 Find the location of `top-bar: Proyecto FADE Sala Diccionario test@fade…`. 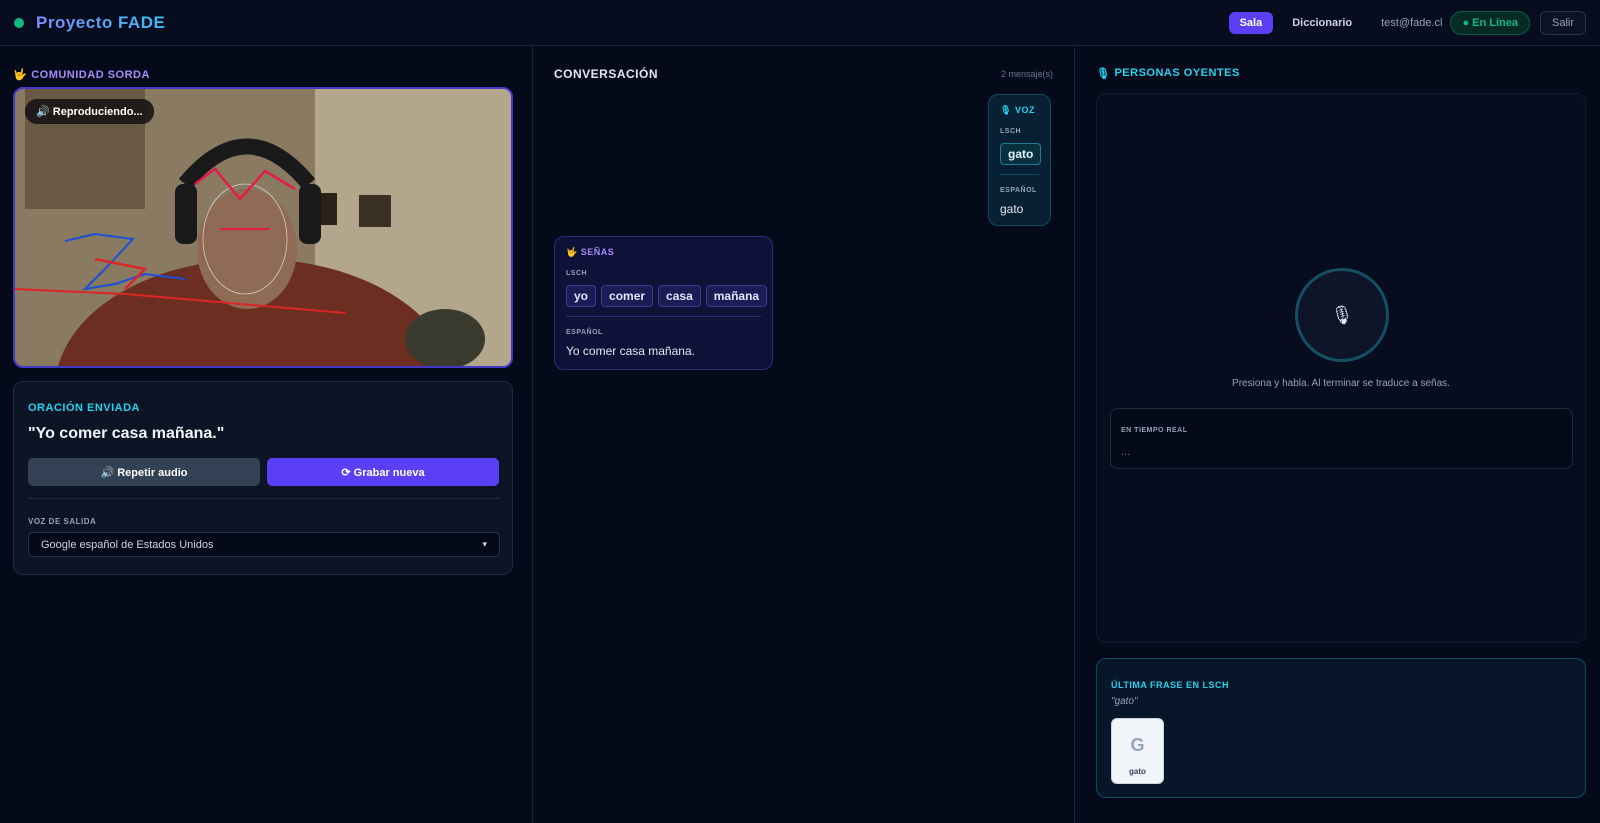

top-bar: Proyecto FADE Sala Diccionario test@fade… is located at coordinates (800, 23).